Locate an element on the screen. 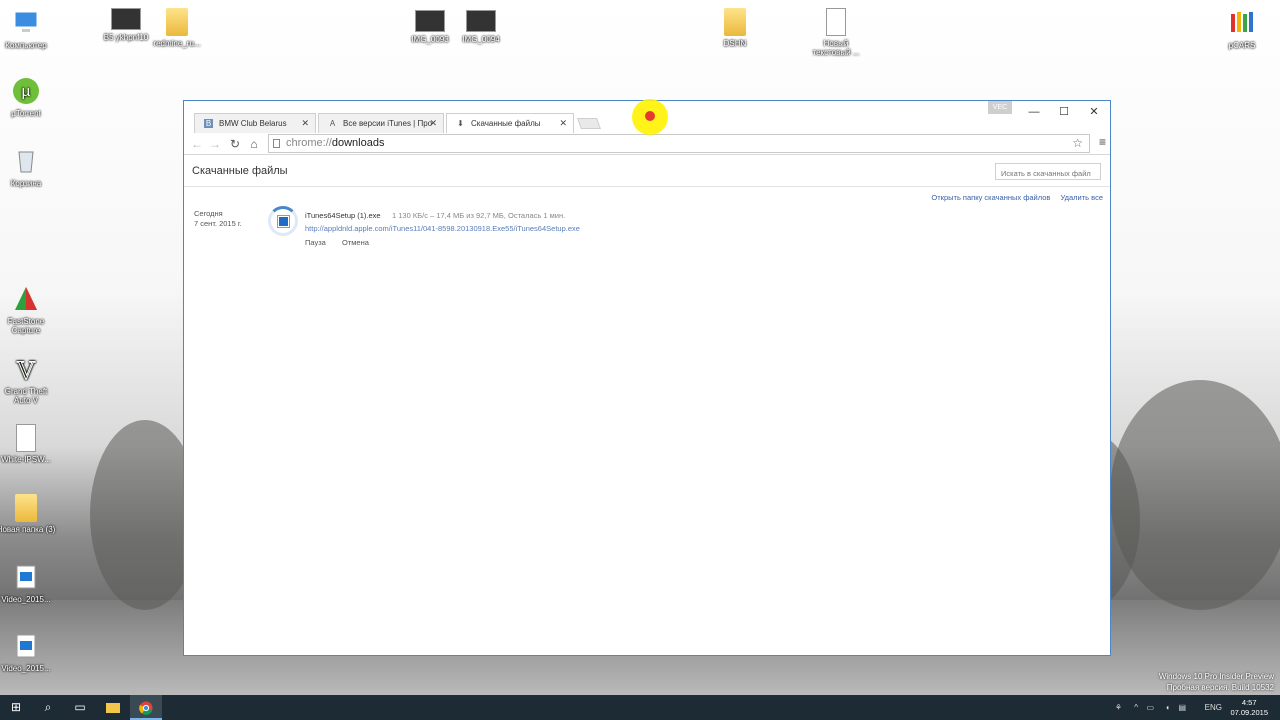  taskbar: ⊞ ⌕ ▭ ⚘ ^ ▭ ◖ ▤ ENG 4:57 07.09.2015 is located at coordinates (640, 707).